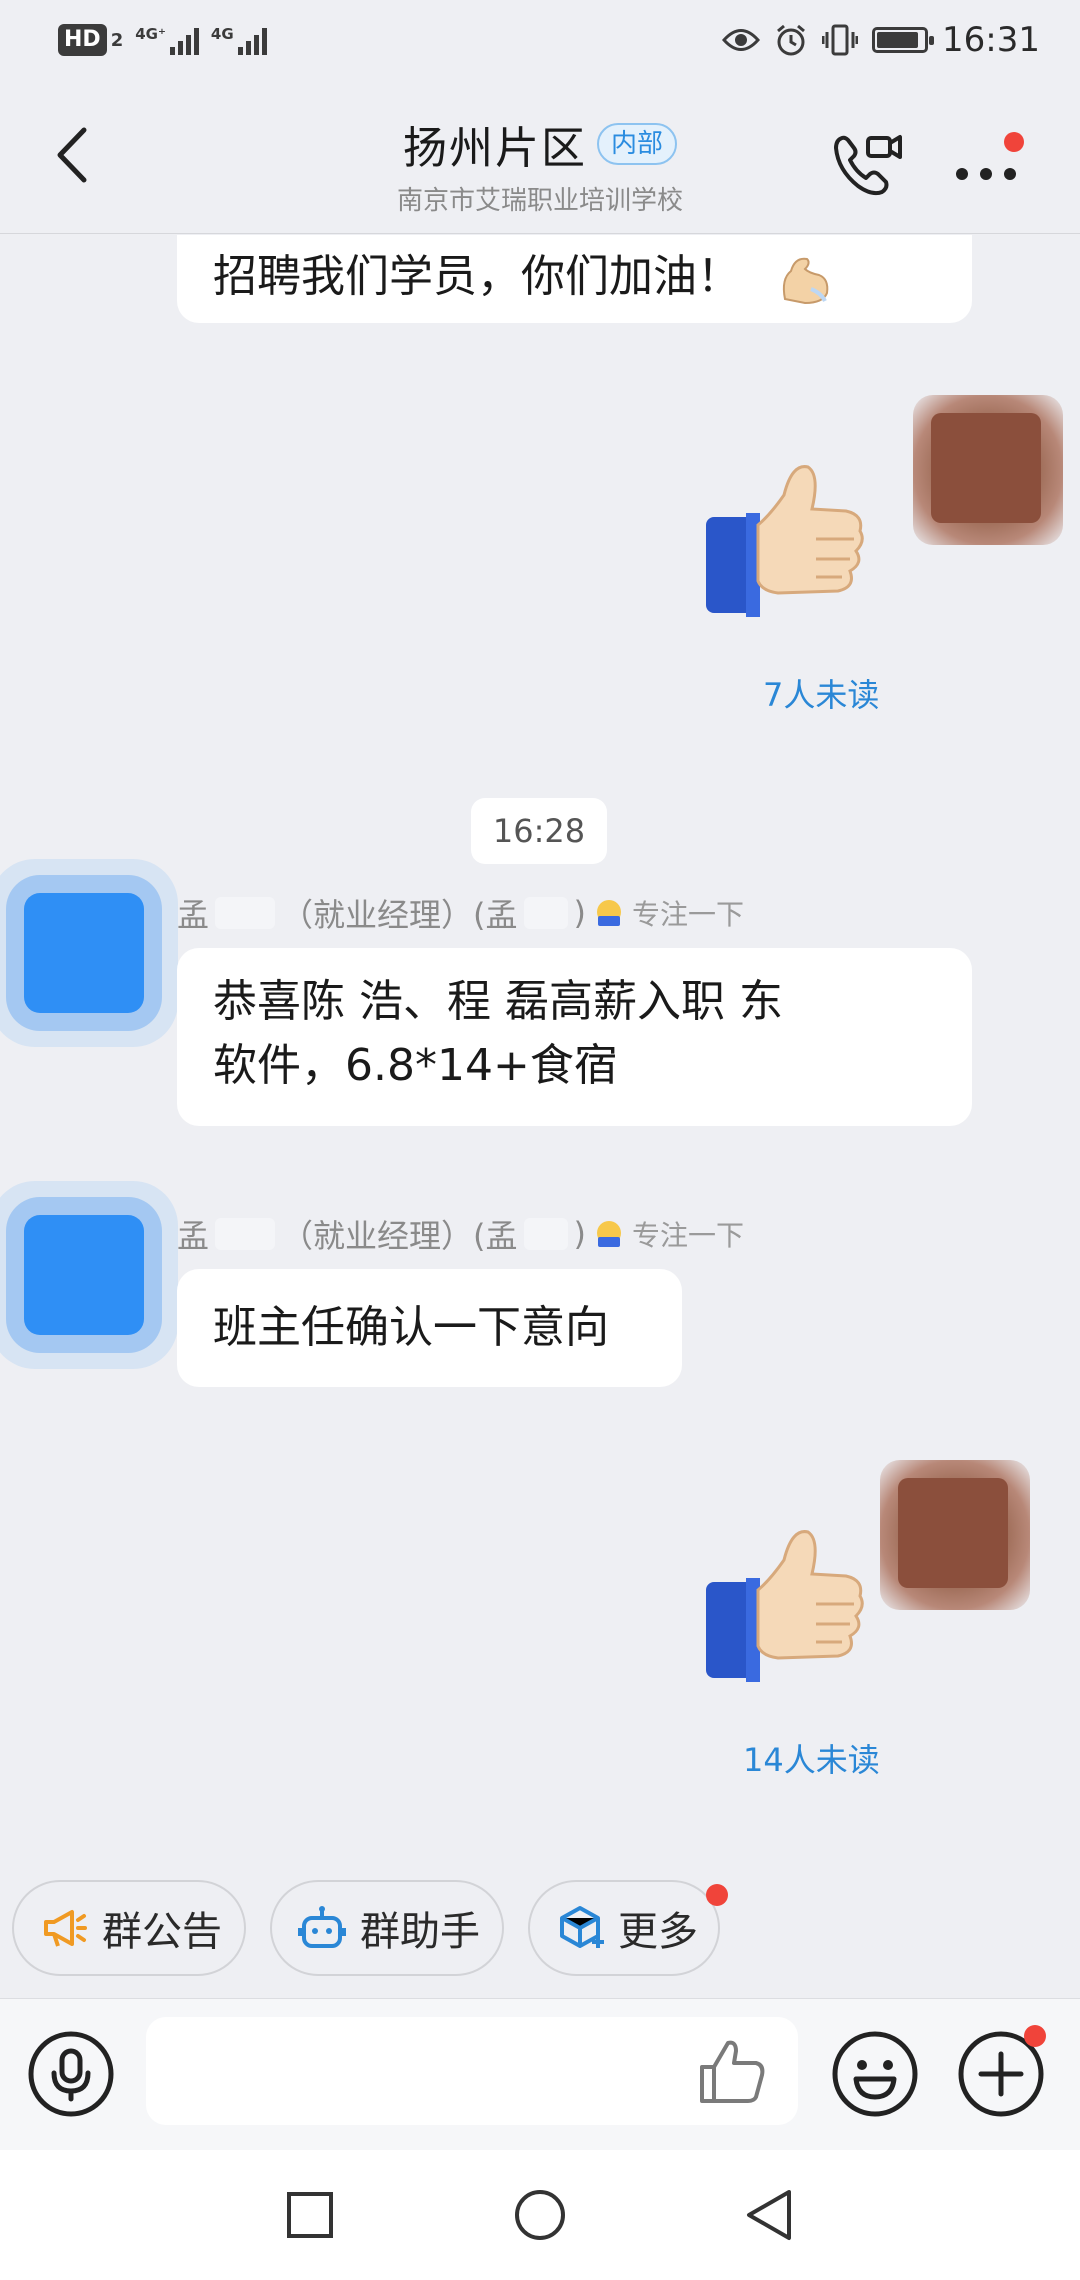 The height and width of the screenshot is (2280, 1080). Describe the element at coordinates (658, 1932) in the screenshot. I see `chip-label: 更多` at that location.